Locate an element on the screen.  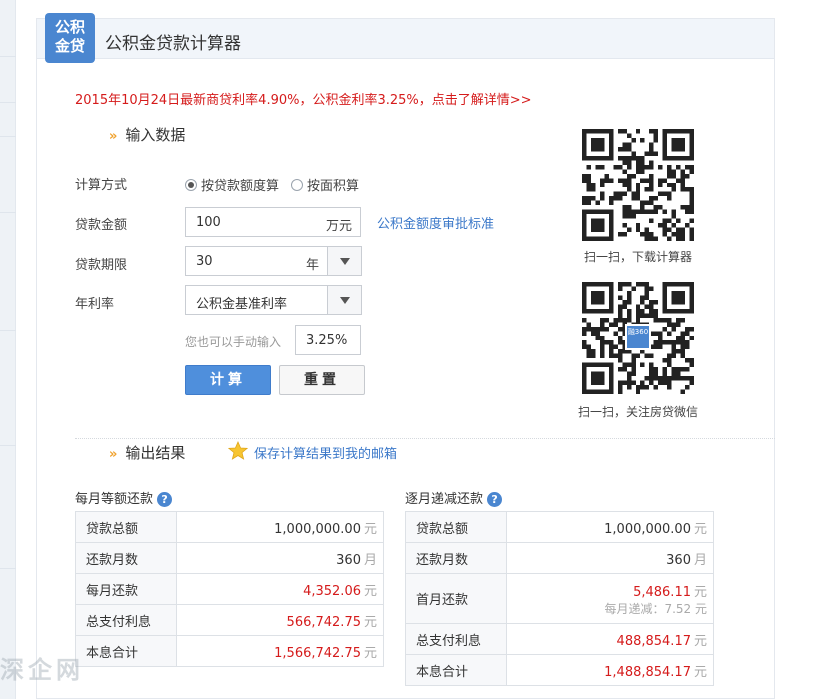
amount-unit: 万元 is located at coordinates (338, 226).